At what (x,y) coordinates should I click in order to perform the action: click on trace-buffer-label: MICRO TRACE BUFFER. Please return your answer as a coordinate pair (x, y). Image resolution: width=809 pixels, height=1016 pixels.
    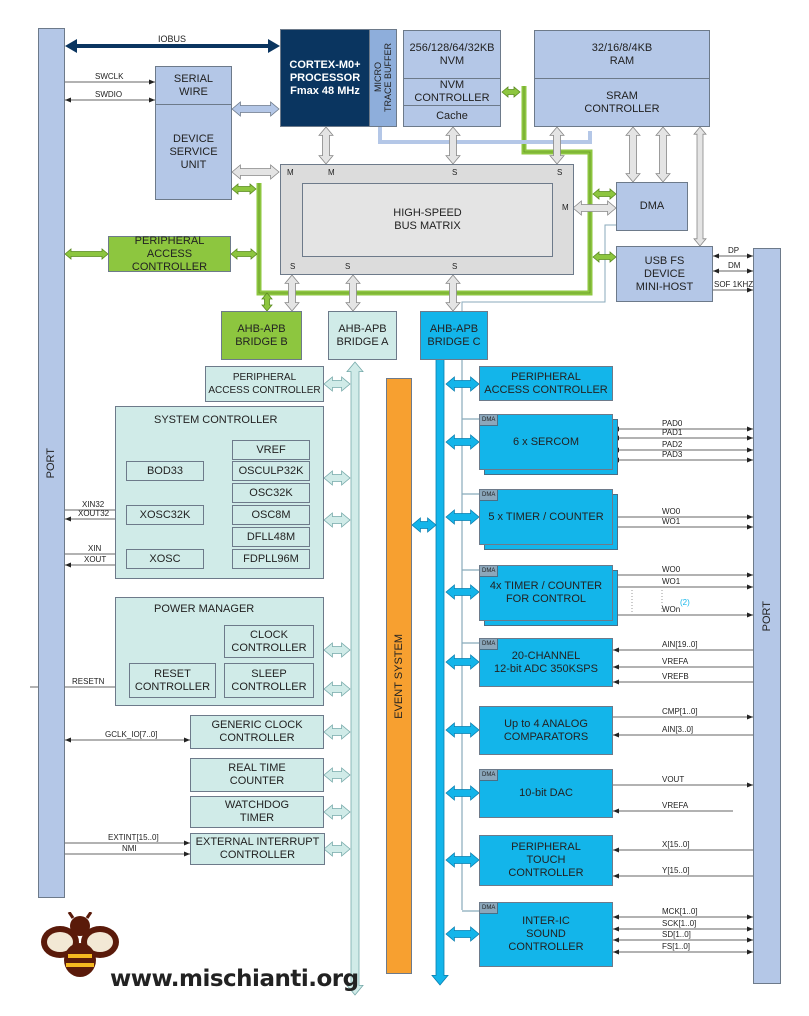
    Looking at the image, I should click on (383, 78).